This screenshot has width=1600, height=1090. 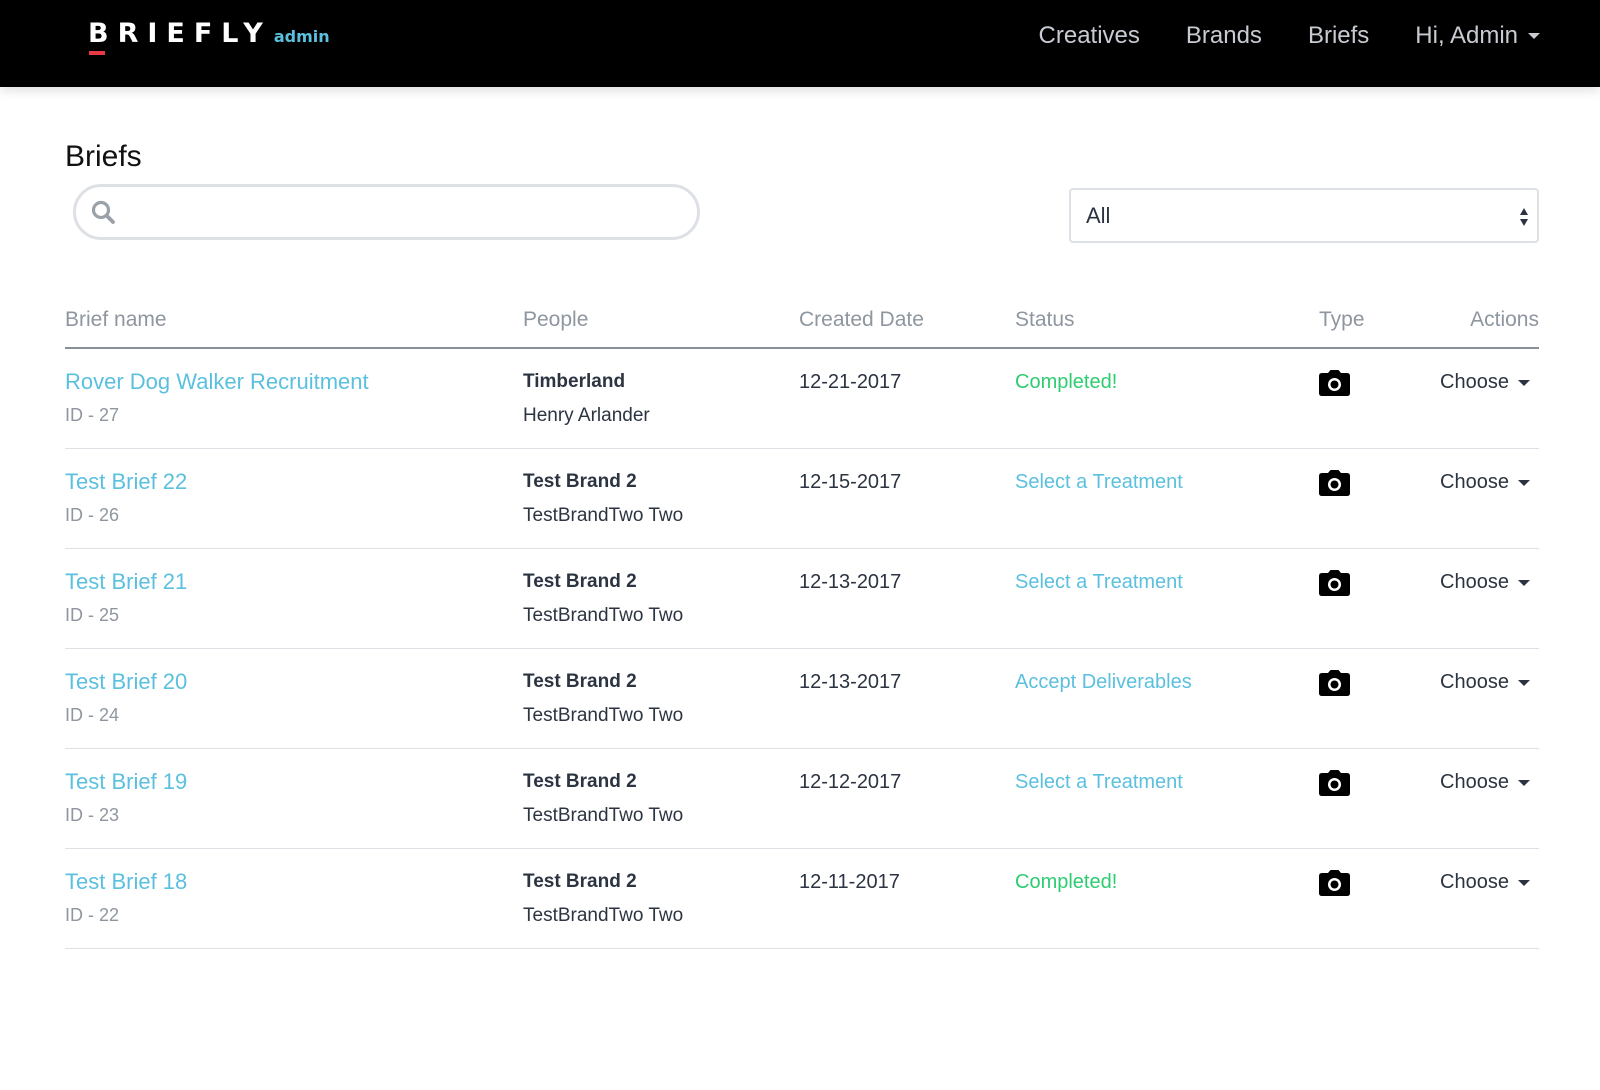 What do you see at coordinates (861, 320) in the screenshot?
I see `column-header-created-date: Created Date` at bounding box center [861, 320].